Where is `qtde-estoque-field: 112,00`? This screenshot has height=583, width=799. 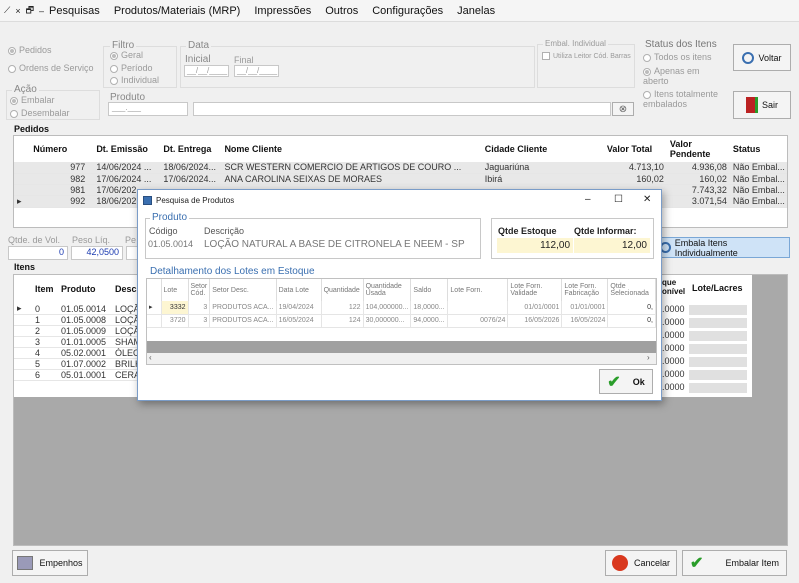 qtde-estoque-field: 112,00 is located at coordinates (535, 245).